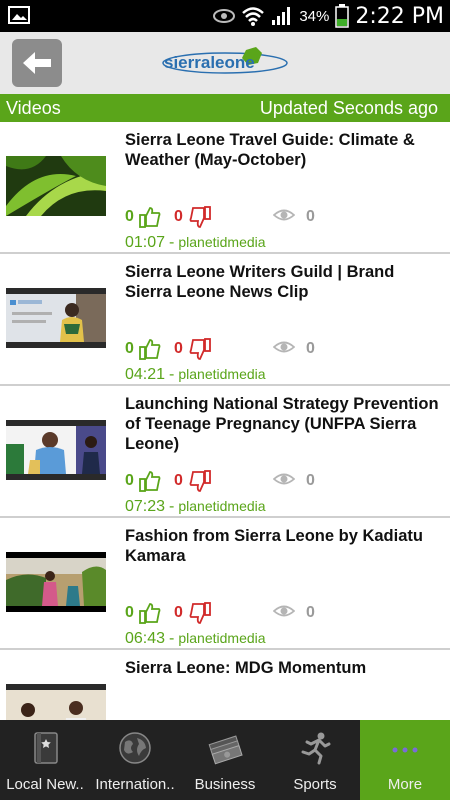 The height and width of the screenshot is (800, 450). Describe the element at coordinates (405, 760) in the screenshot. I see `tab-more: More` at that location.